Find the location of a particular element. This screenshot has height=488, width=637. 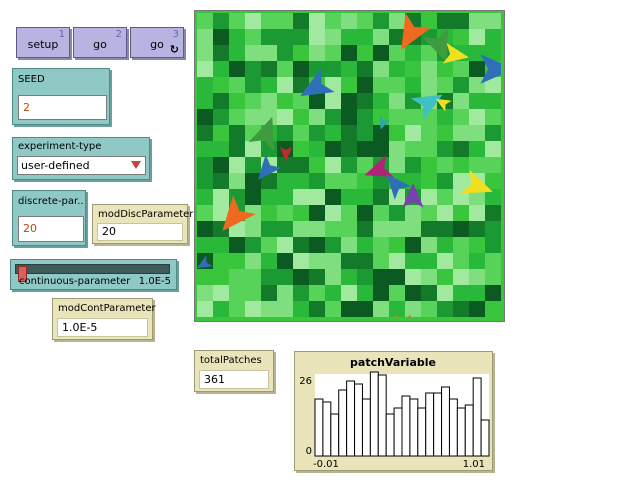

patch-variable-plot: patchVariable 26 0 -0.01 1.01 is located at coordinates (393, 411).